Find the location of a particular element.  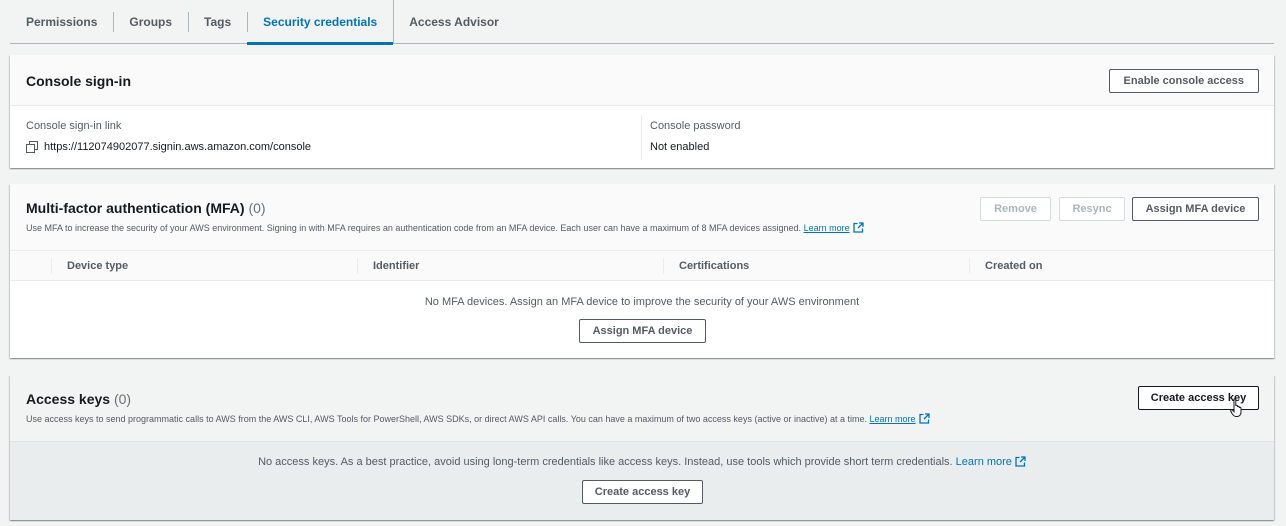

create-access-key-empty-button: Create access key is located at coordinates (642, 492).